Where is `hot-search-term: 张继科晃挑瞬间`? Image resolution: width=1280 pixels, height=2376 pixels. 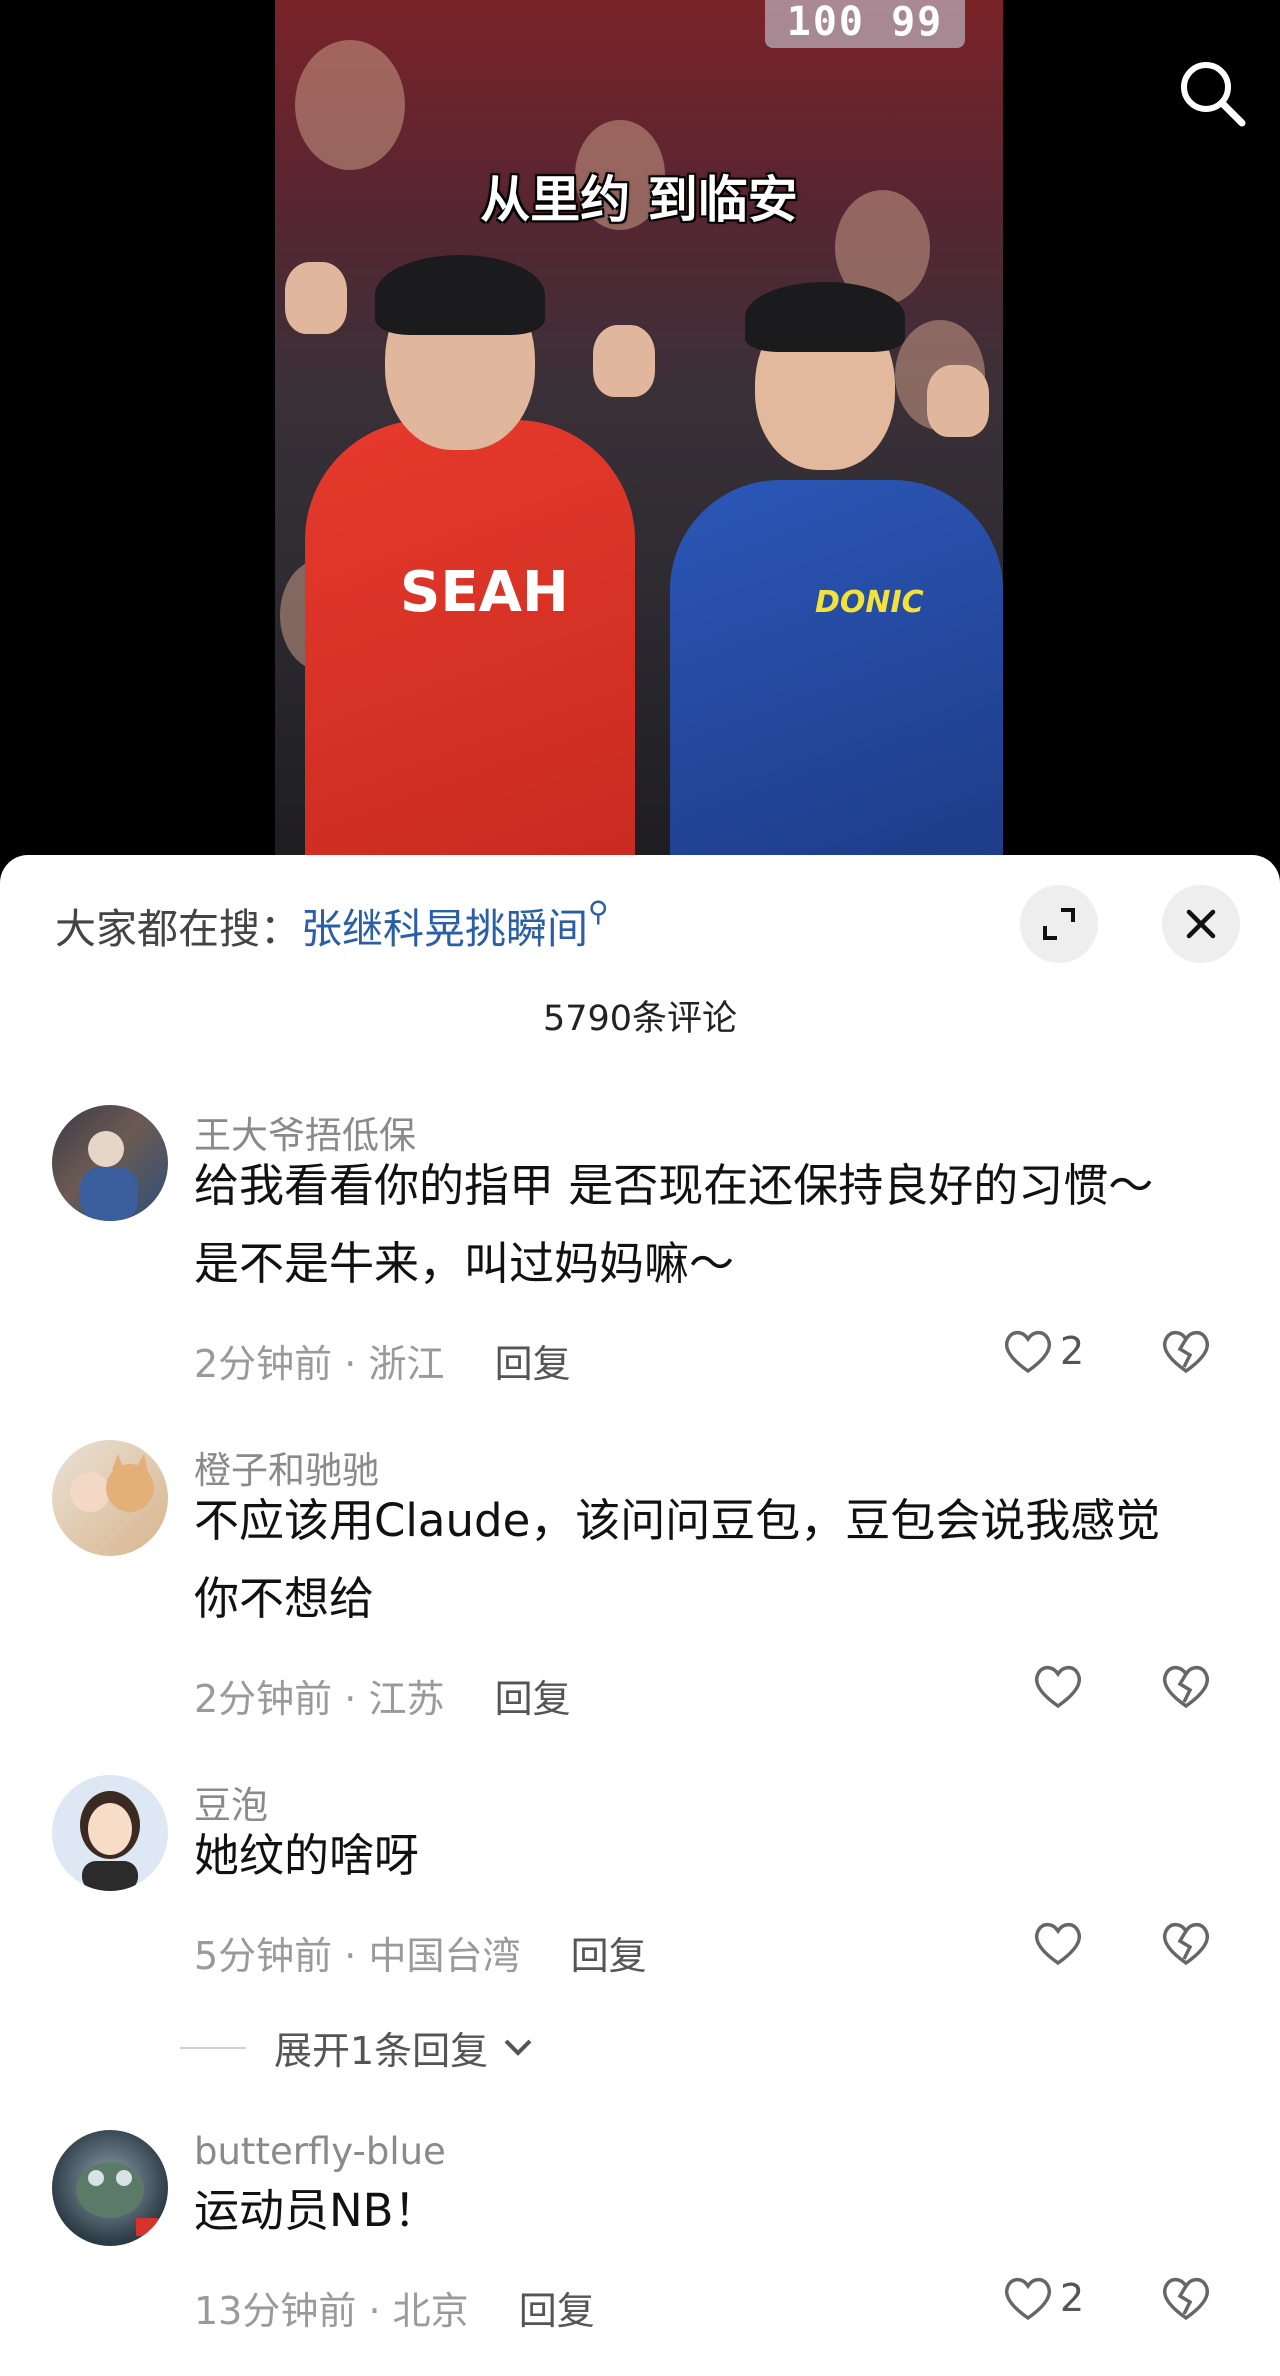
hot-search-term: 张继科晃挑瞬间 is located at coordinates (444, 929).